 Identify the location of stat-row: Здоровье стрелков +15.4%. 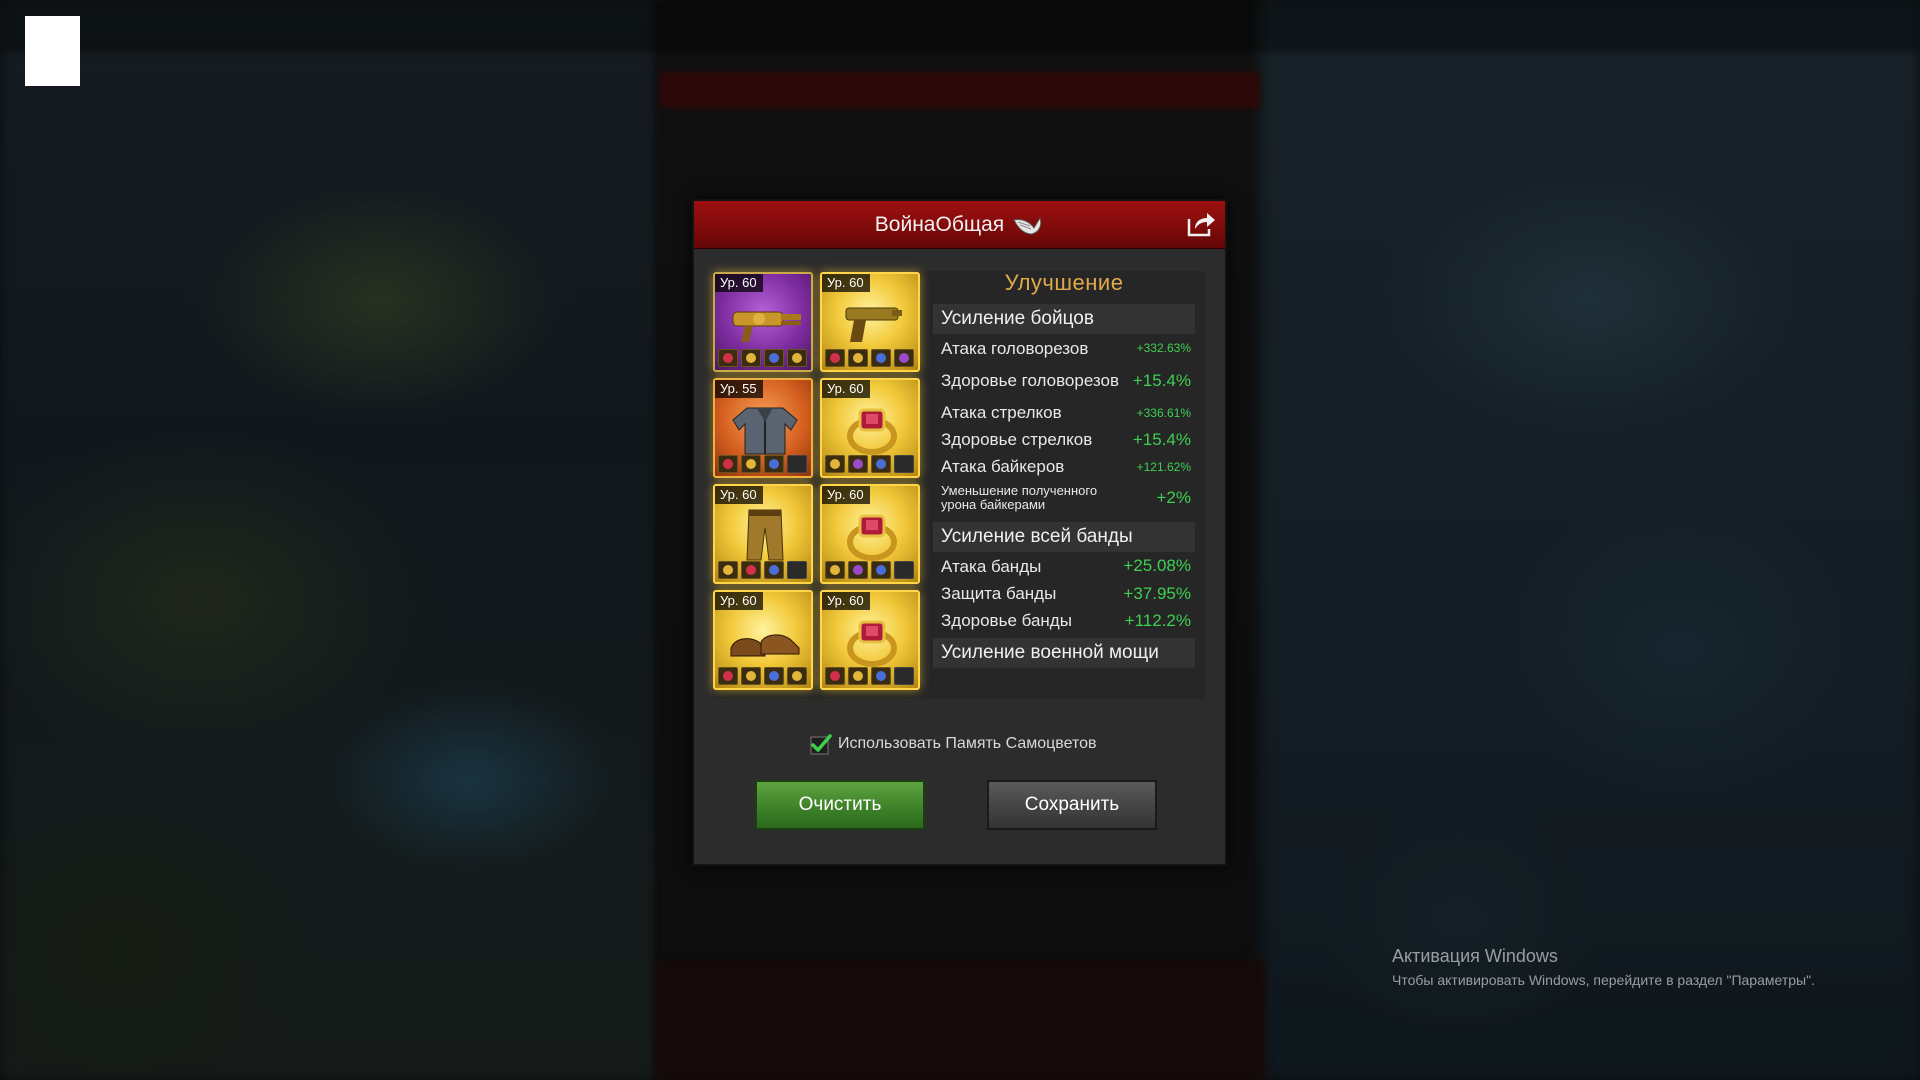
(1064, 439).